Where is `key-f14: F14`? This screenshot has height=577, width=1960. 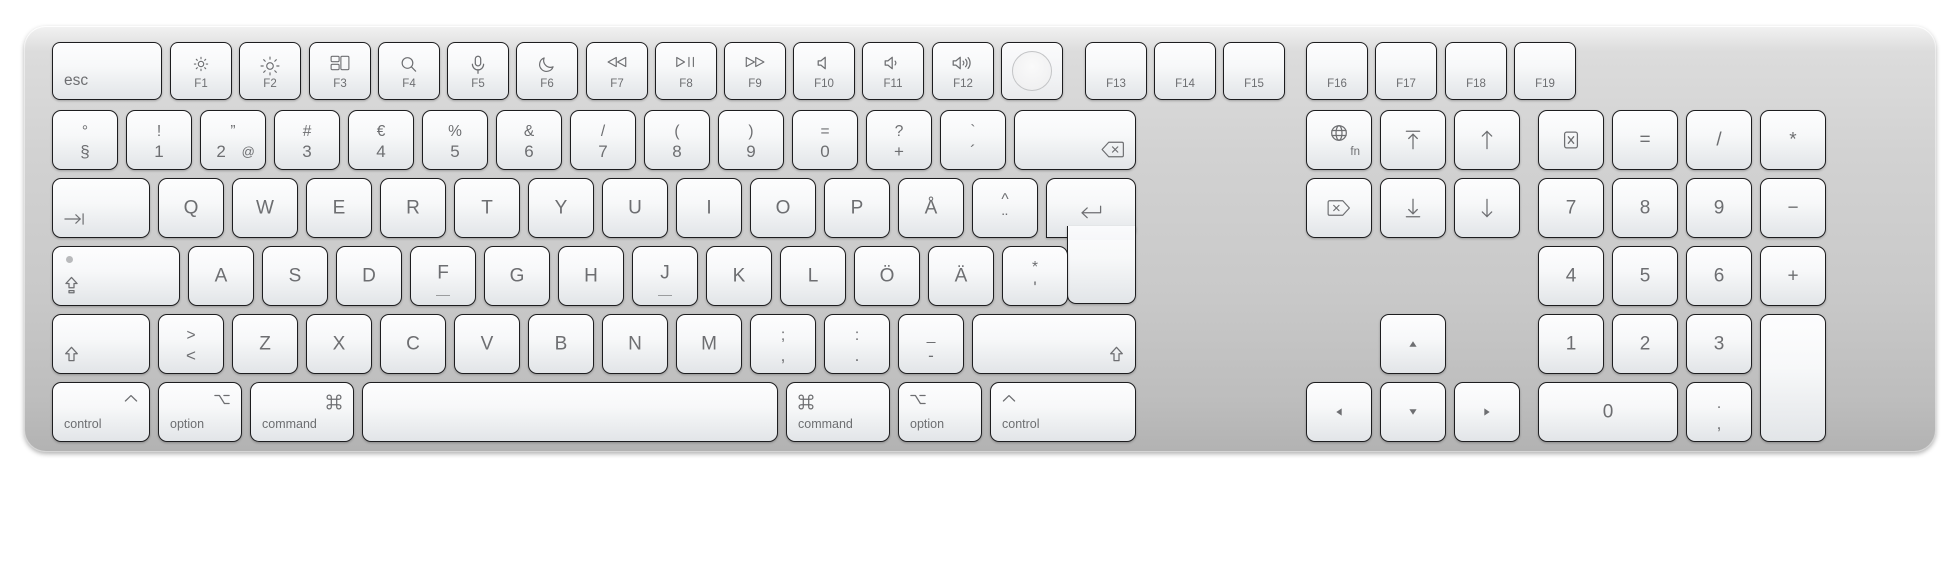
key-f14: F14 is located at coordinates (1185, 71).